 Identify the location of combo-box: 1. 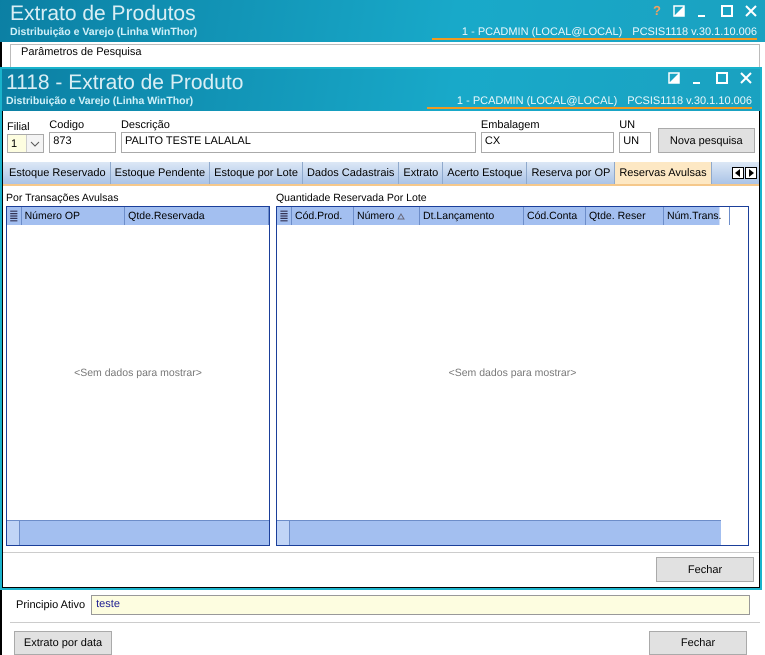
(25, 143).